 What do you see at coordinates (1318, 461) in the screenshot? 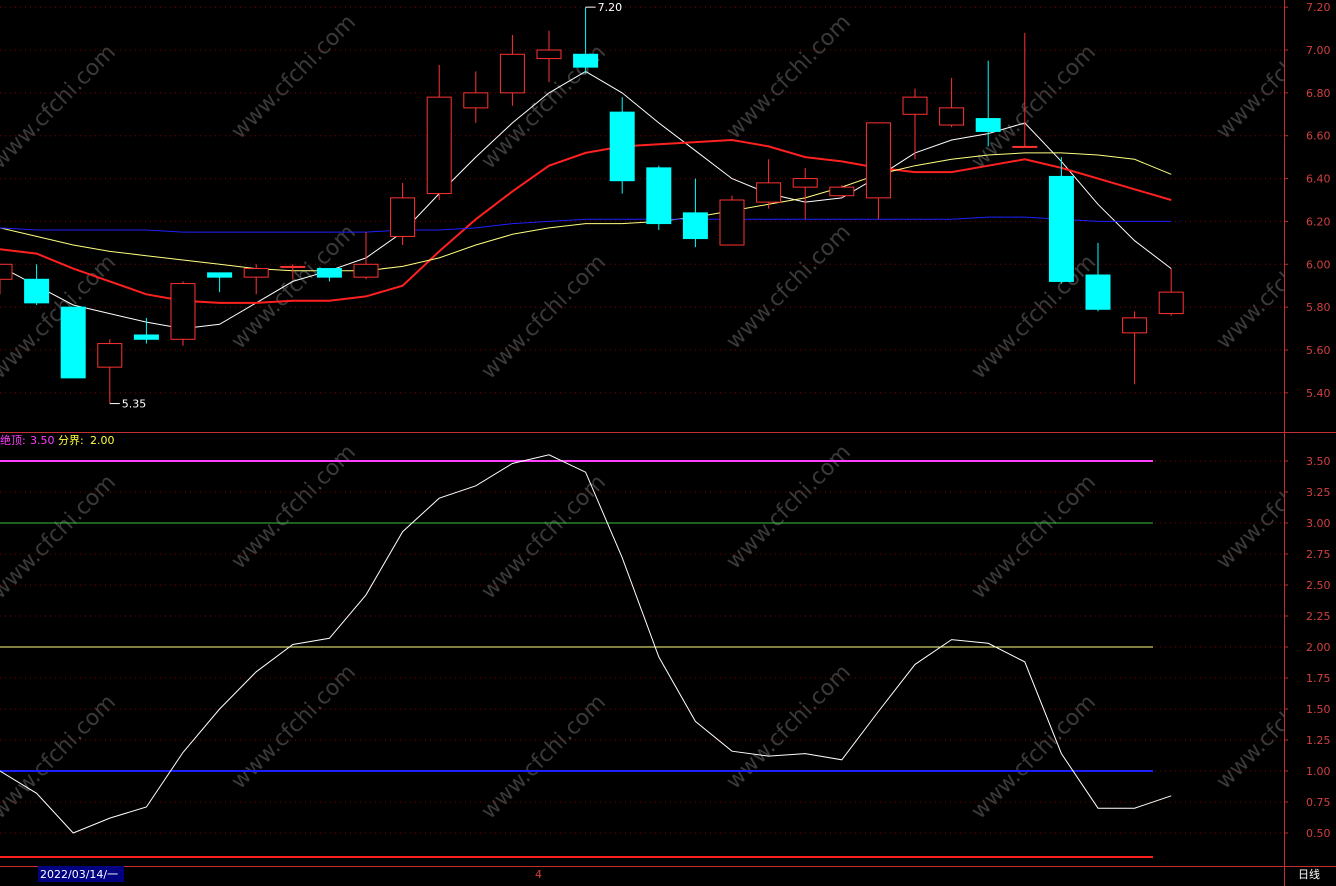
I see `y-tick-label: 3.50` at bounding box center [1318, 461].